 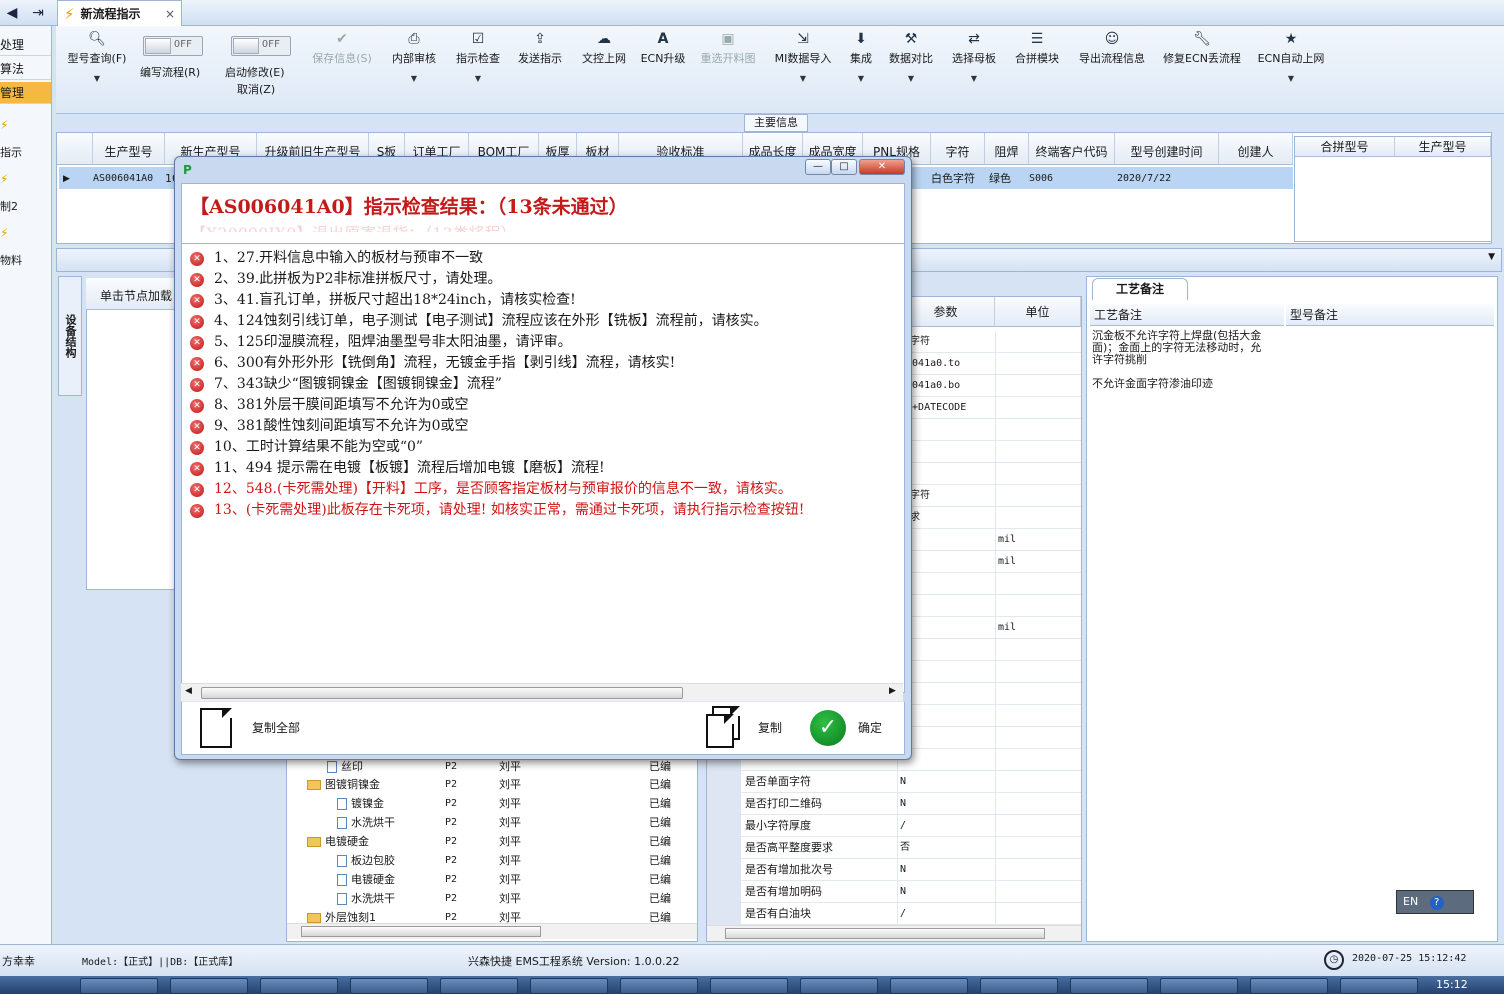 What do you see at coordinates (543, 300) in the screenshot?
I see `error-item: ✕ 3、41.盲孔订单，拼板尺寸超出18*24inch，请核实检查!` at bounding box center [543, 300].